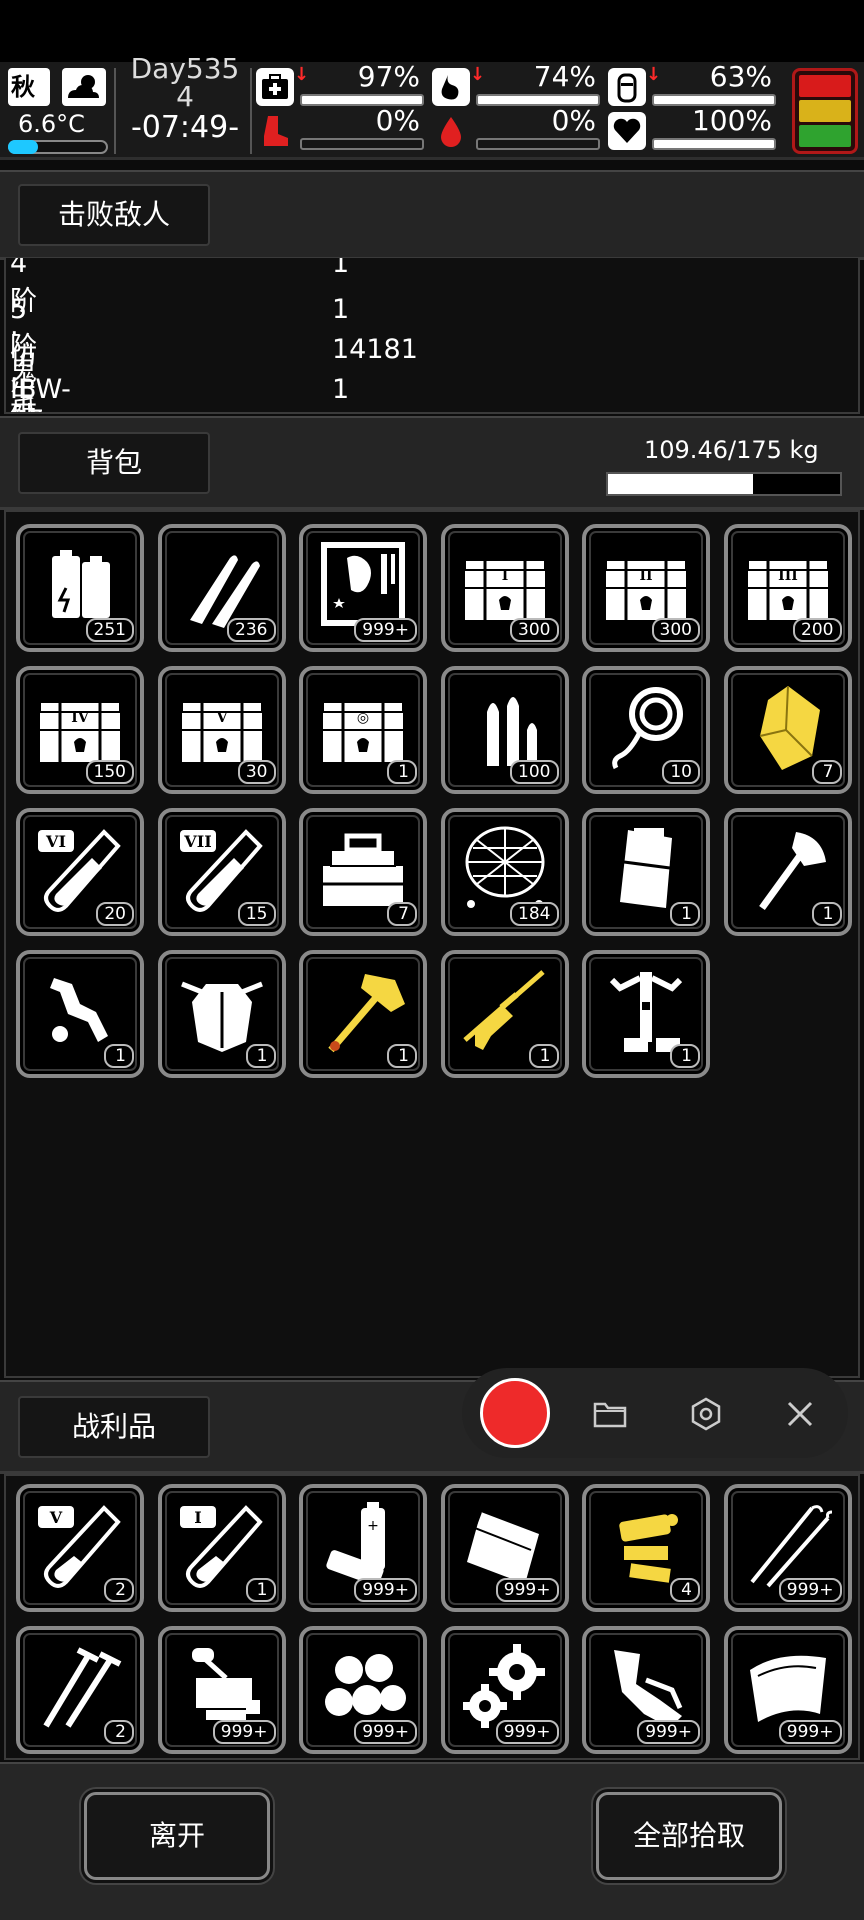  Describe the element at coordinates (221, 872) in the screenshot. I see `backpack-item-slot: VII 15` at that location.